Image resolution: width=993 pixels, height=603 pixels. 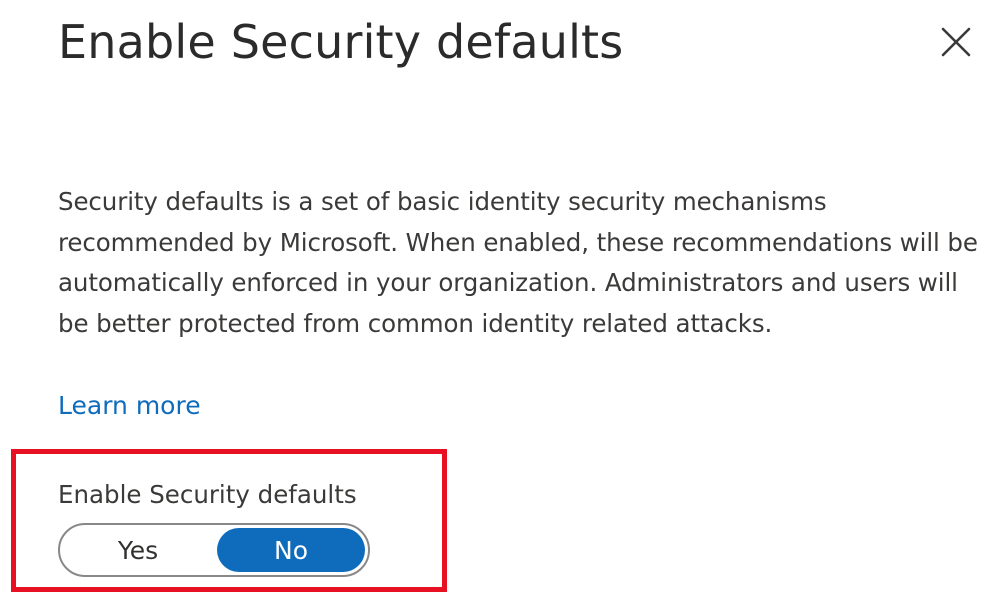 I want to click on close-button, so click(x=956, y=42).